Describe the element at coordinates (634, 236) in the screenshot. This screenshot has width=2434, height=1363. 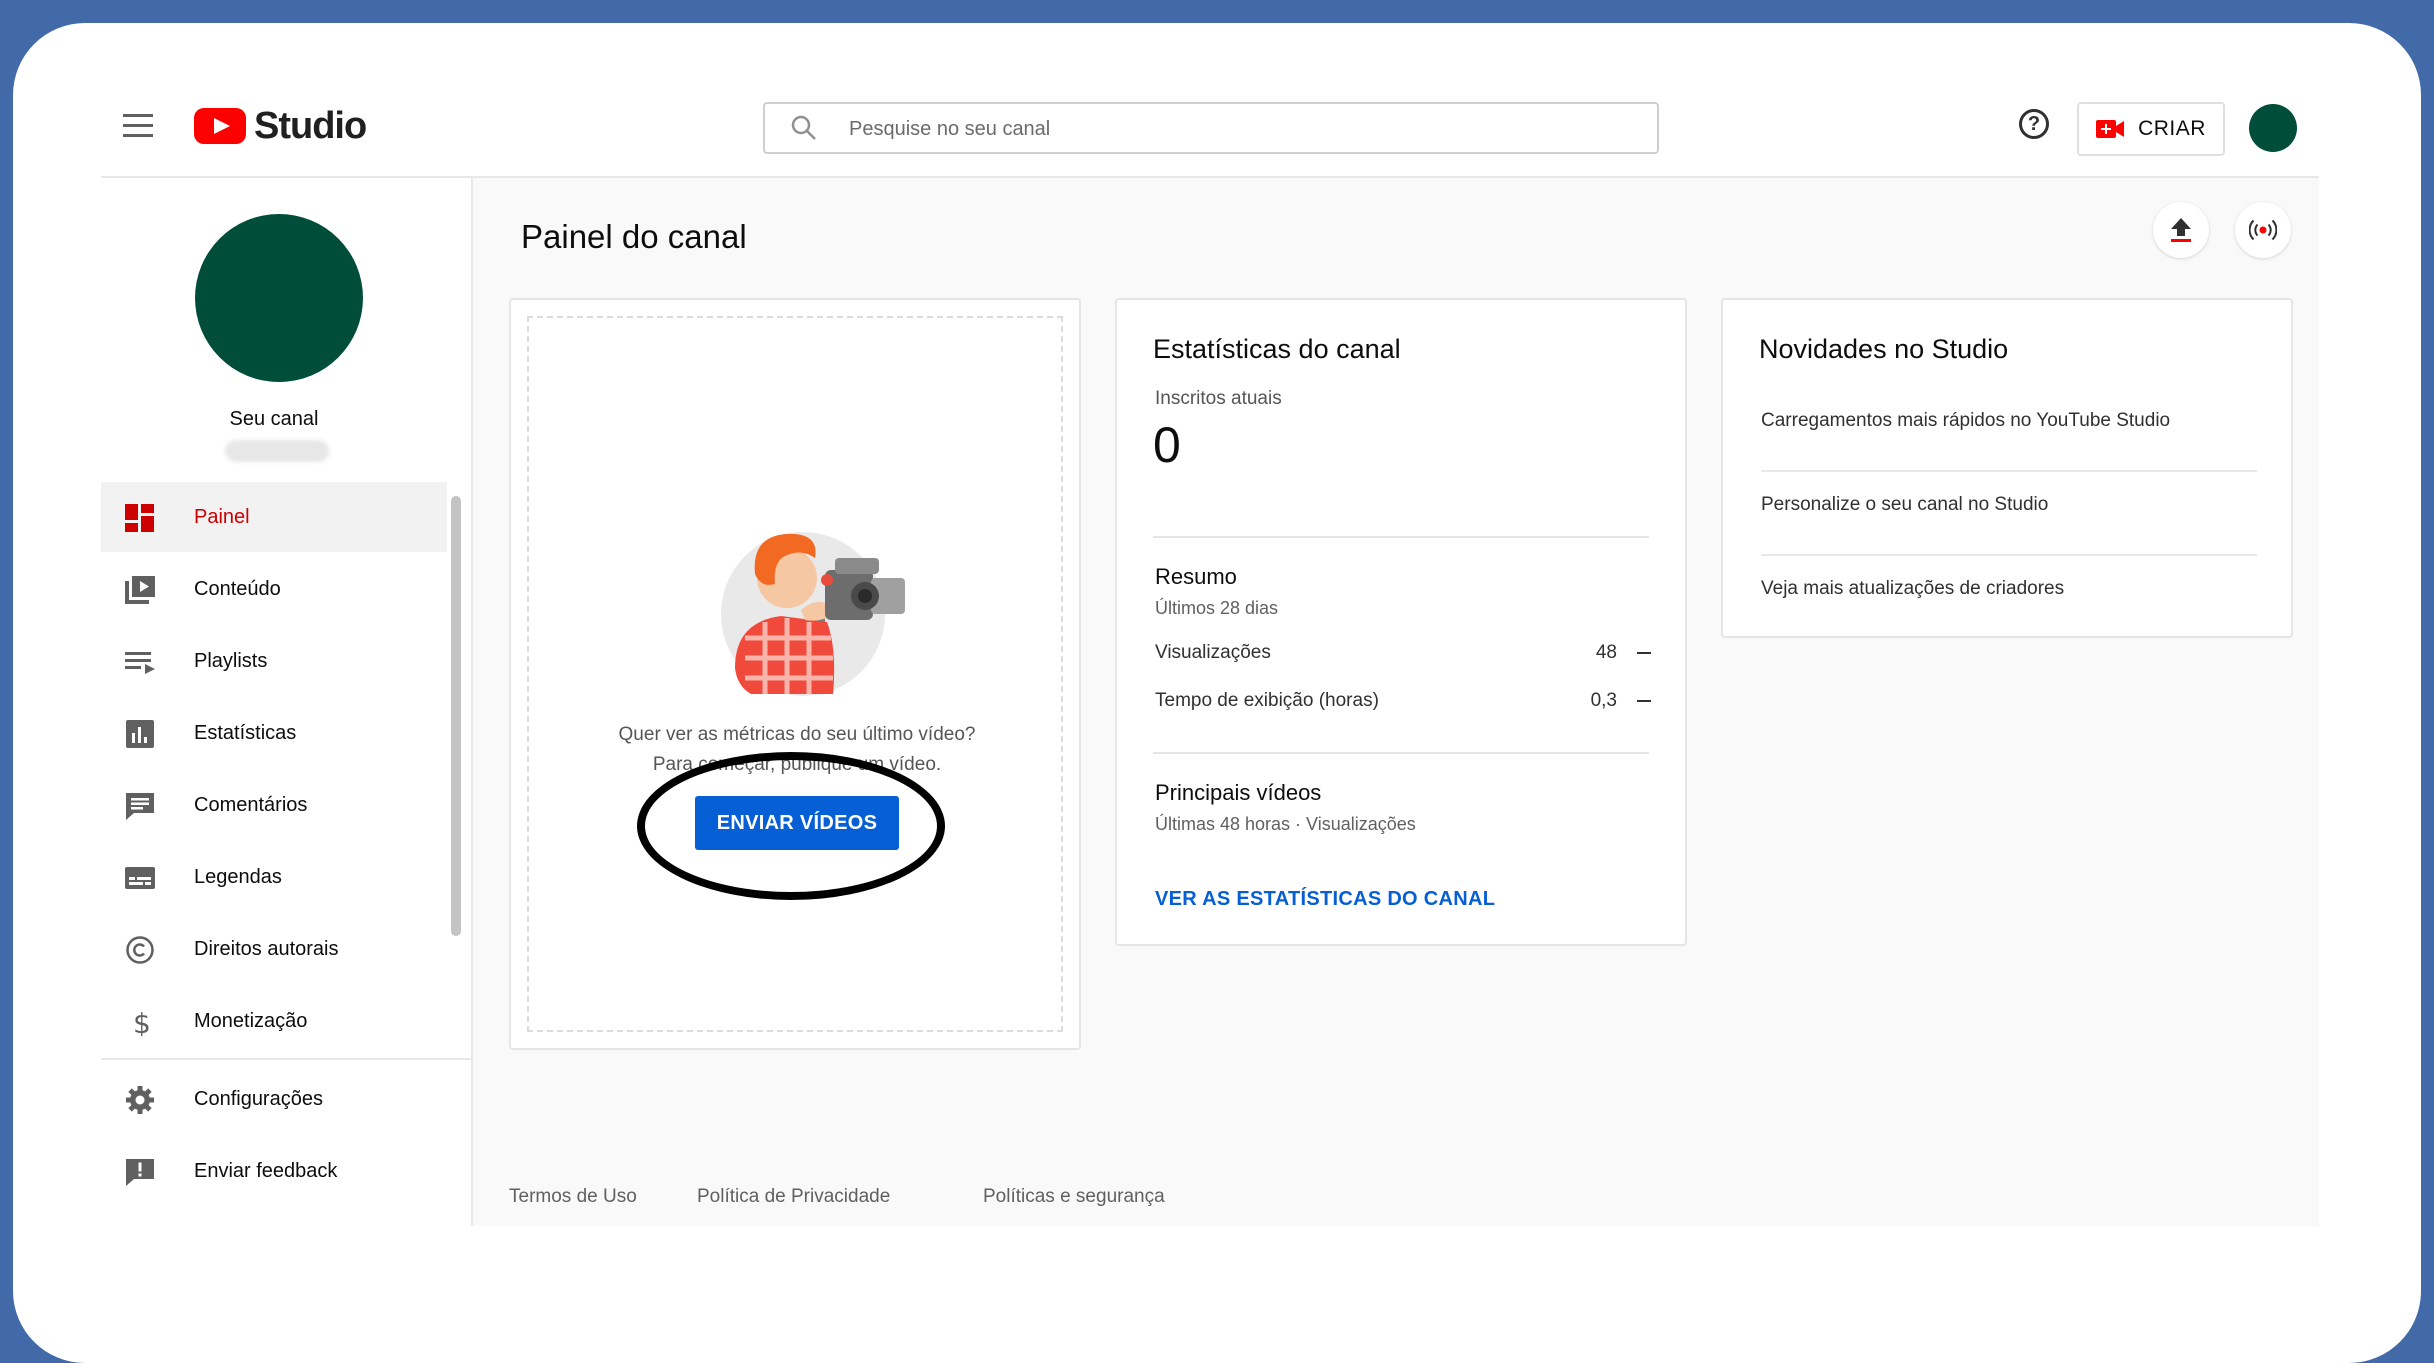
I see `page-title: Painel do canal` at that location.